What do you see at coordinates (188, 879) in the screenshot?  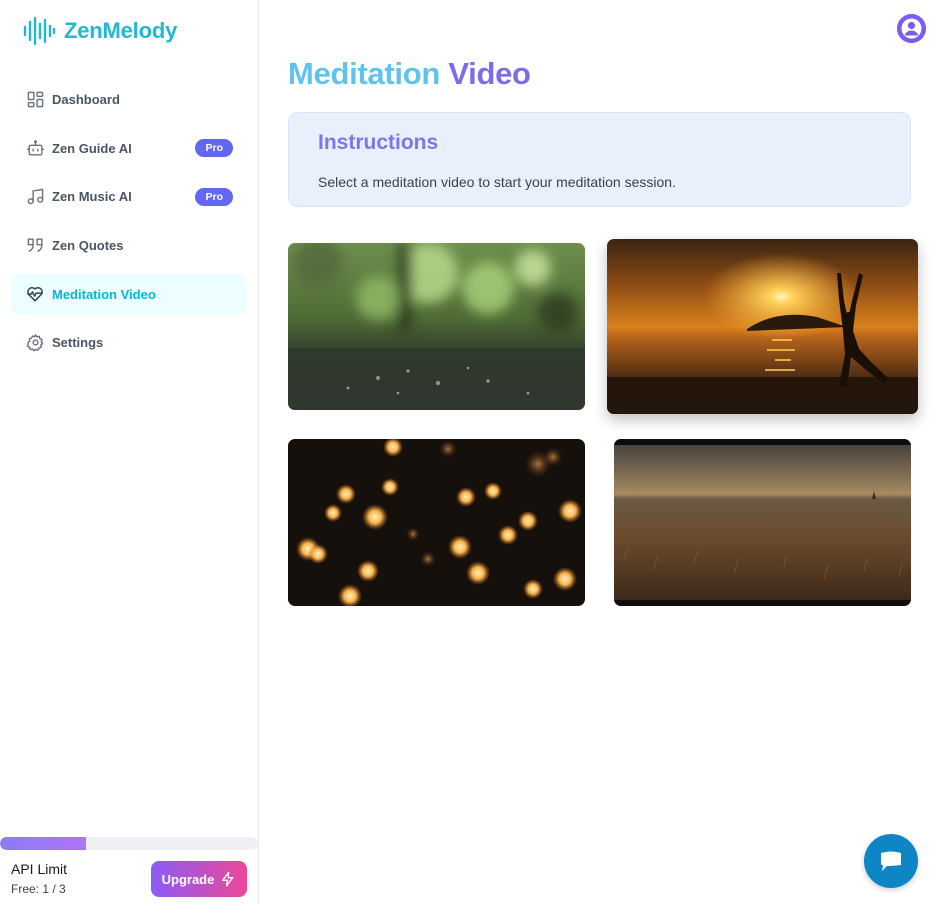 I see `upgrade-label: Upgrade` at bounding box center [188, 879].